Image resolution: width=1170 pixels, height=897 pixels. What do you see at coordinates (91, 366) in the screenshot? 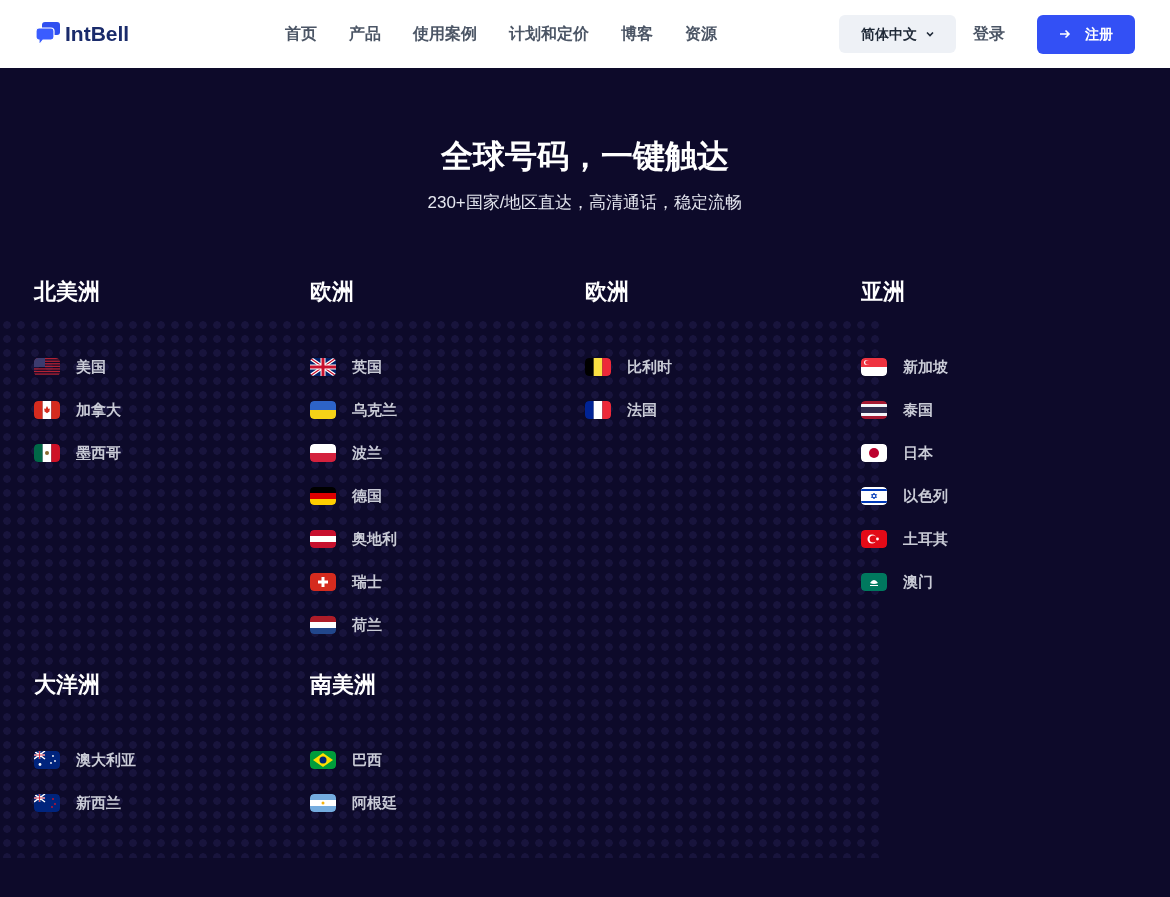
I see `country-name: 美国` at bounding box center [91, 366].